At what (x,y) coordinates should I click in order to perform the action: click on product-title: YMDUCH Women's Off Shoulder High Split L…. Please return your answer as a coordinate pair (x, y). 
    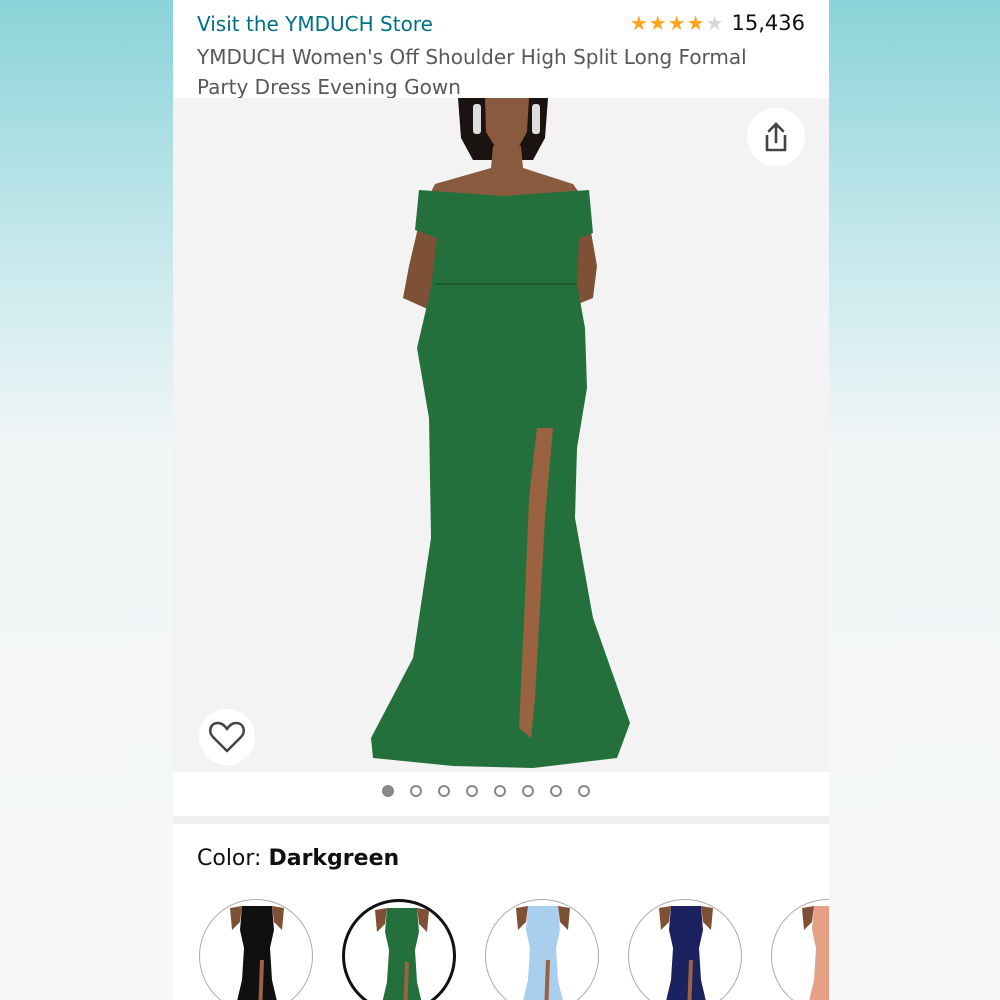
    Looking at the image, I should click on (472, 72).